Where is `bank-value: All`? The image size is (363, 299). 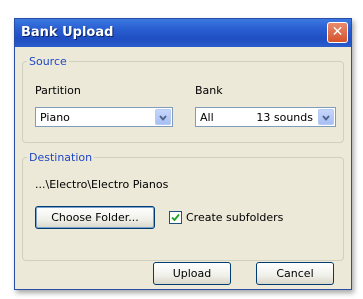
bank-value: All is located at coordinates (207, 117).